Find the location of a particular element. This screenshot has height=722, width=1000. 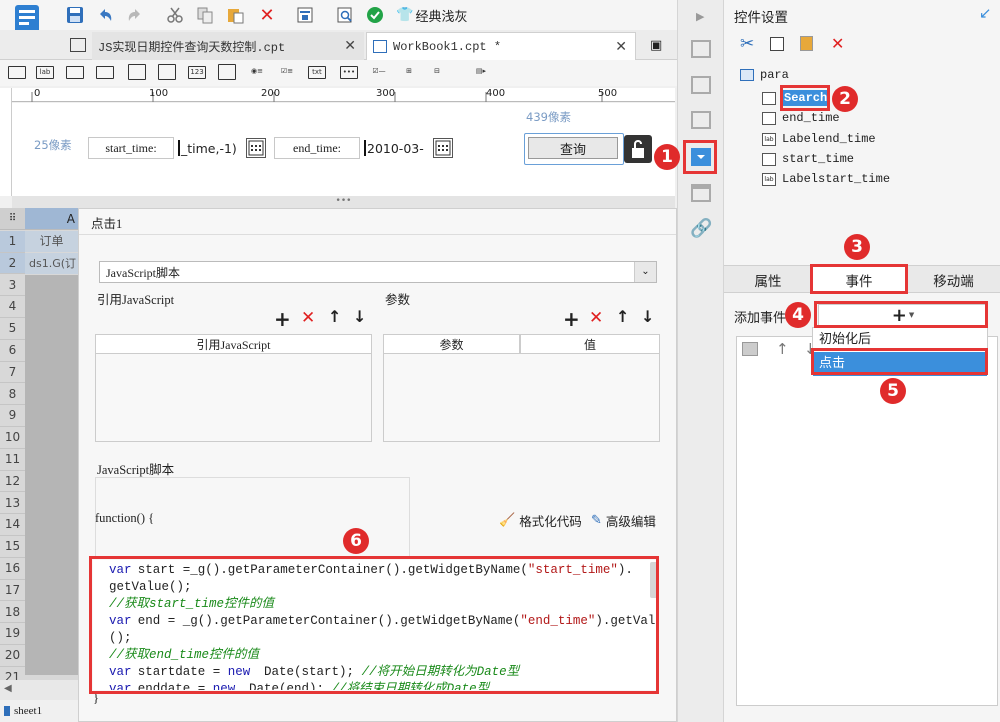

cell-a1: 订单 is located at coordinates (51, 241).